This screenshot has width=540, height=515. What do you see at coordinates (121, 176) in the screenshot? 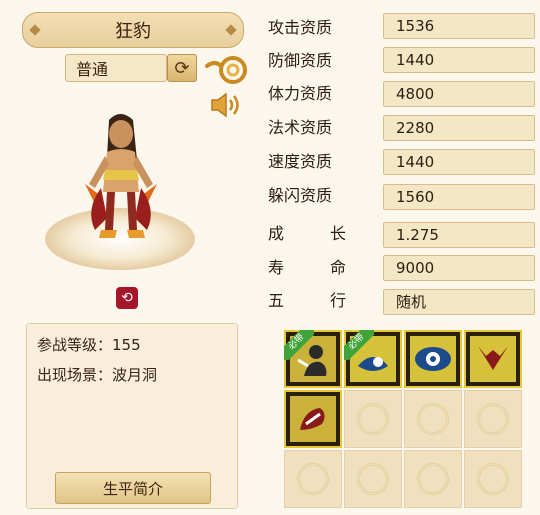
I see `pet-figure` at bounding box center [121, 176].